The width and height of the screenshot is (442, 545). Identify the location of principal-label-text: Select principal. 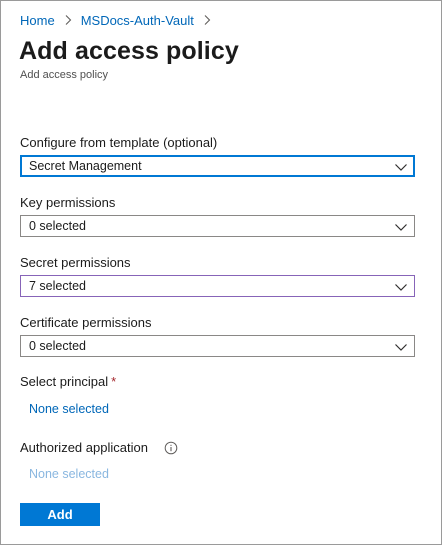
(64, 381).